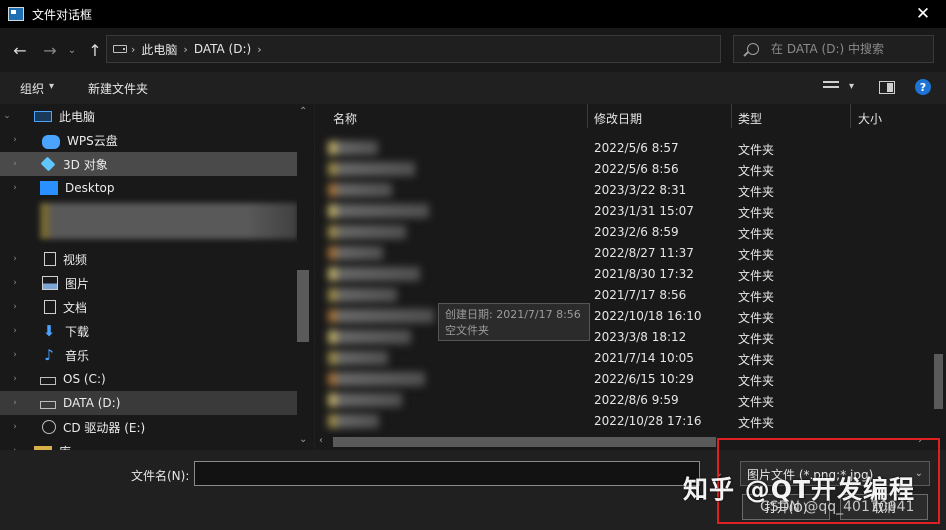 The width and height of the screenshot is (946, 530). What do you see at coordinates (48, 164) in the screenshot?
I see `3d-objects-icon` at bounding box center [48, 164].